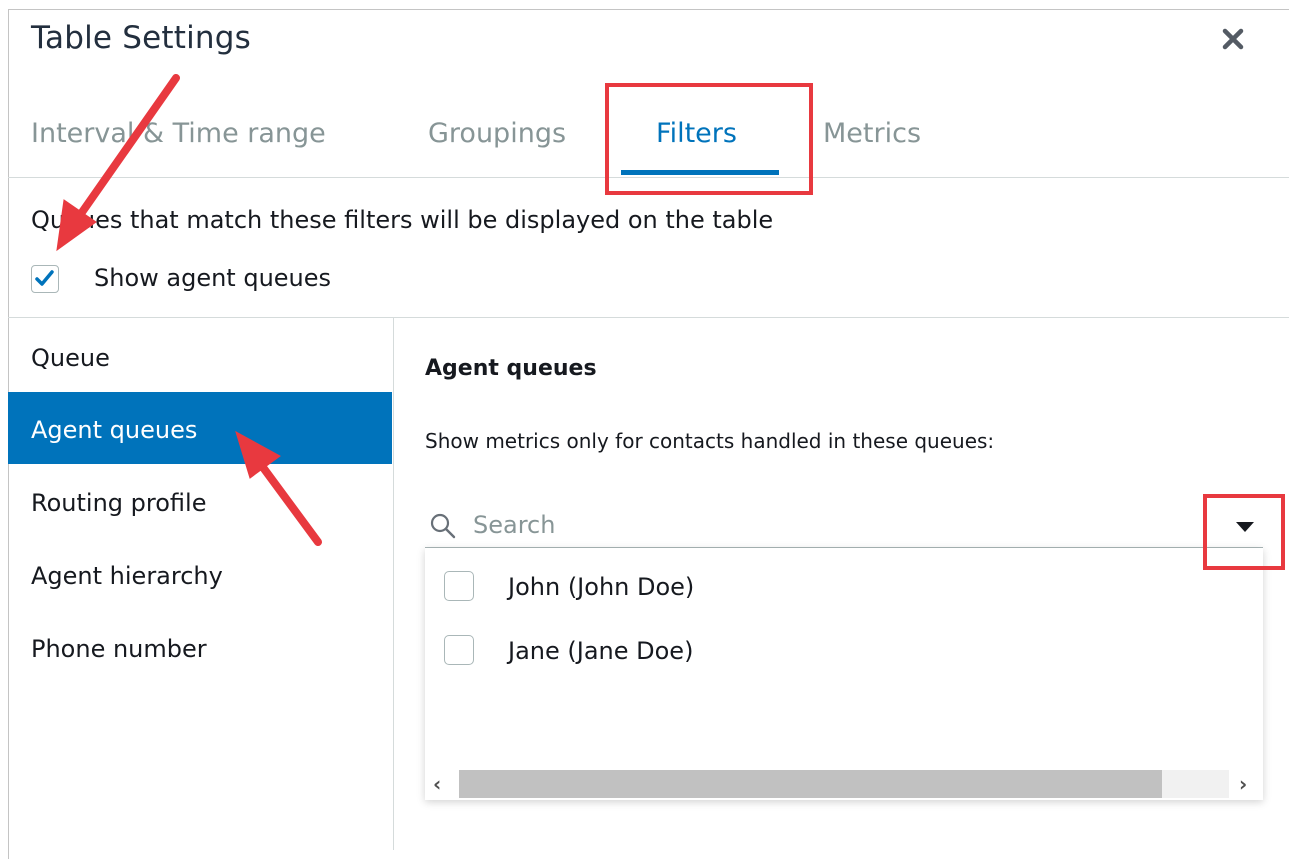 The width and height of the screenshot is (1289, 859). I want to click on column-divider, so click(393, 584).